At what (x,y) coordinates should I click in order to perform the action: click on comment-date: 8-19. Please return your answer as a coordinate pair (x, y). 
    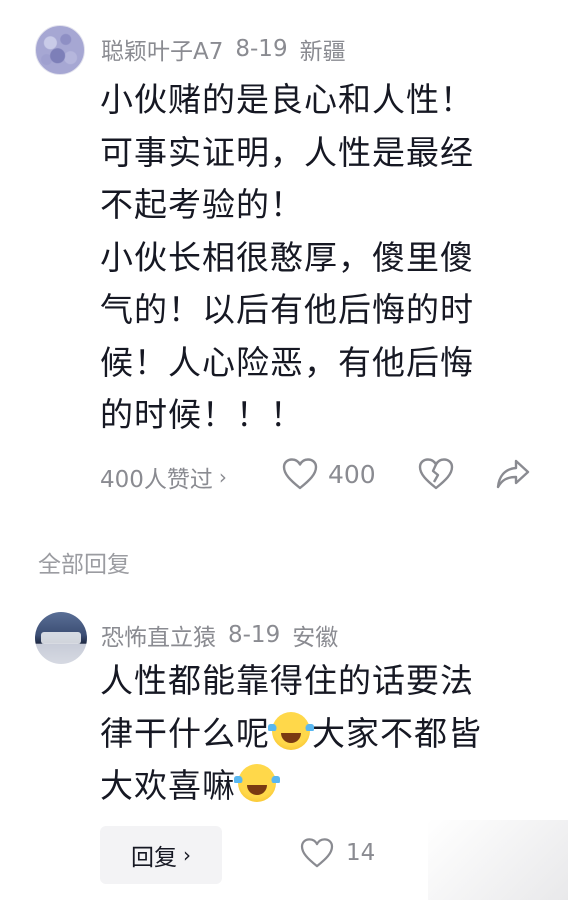
    Looking at the image, I should click on (261, 49).